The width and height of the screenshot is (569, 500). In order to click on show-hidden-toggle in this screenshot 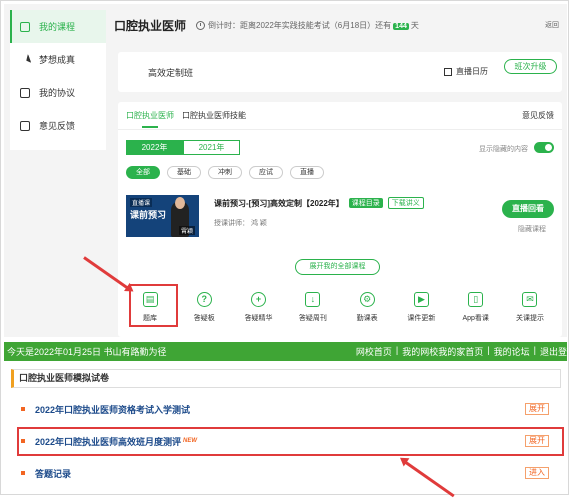, I will do `click(544, 147)`.